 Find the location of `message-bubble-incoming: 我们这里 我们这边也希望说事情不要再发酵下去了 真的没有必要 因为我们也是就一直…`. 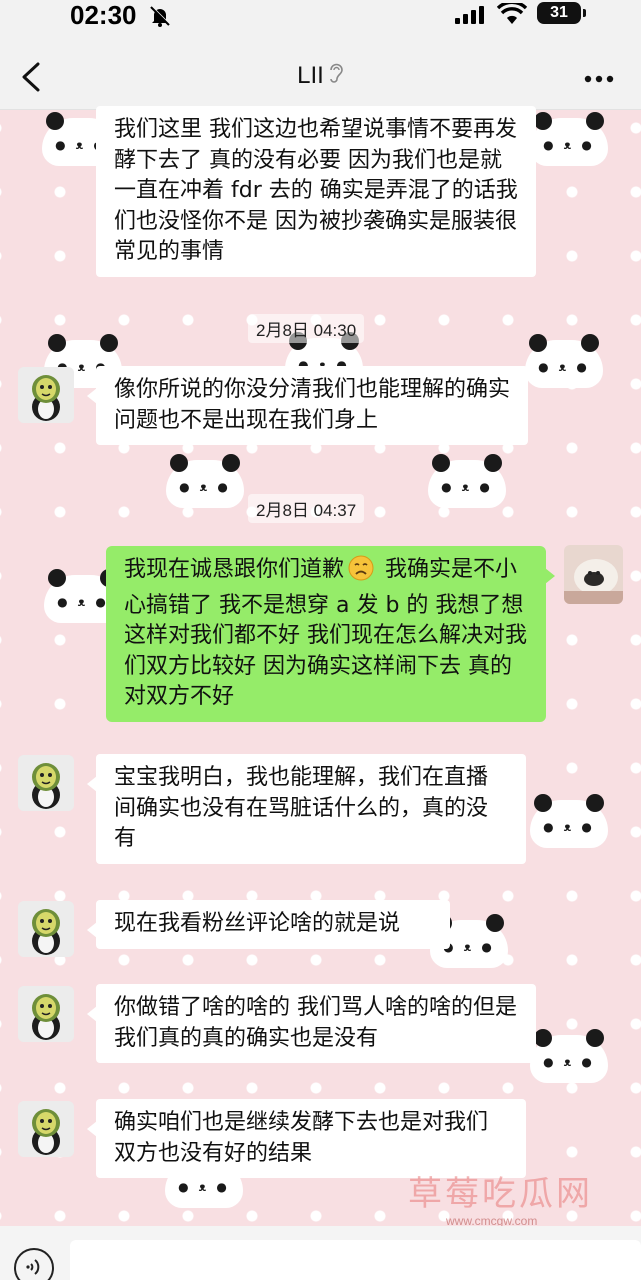

message-bubble-incoming: 我们这里 我们这边也希望说事情不要再发酵下去了 真的没有必要 因为我们也是就一直… is located at coordinates (311, 191).